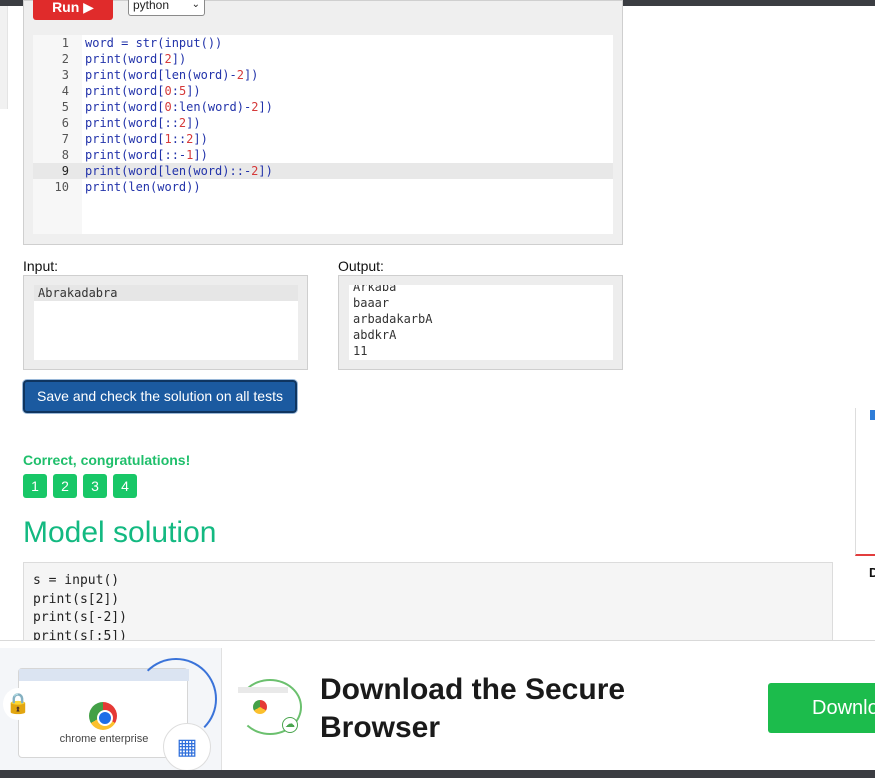 This screenshot has height=778, width=875. Describe the element at coordinates (323, 139) in the screenshot. I see `code-line: 7 print(word[1::2])` at that location.